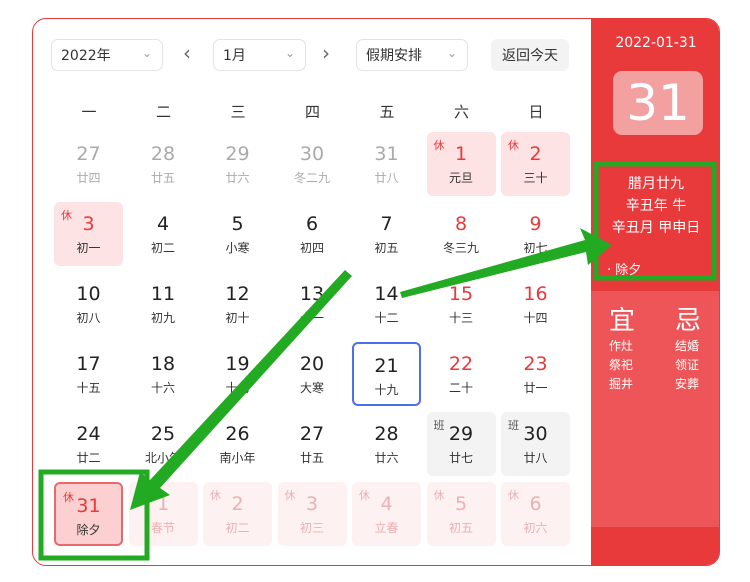  I want to click on annotation-arrow-right, so click(506, 263).